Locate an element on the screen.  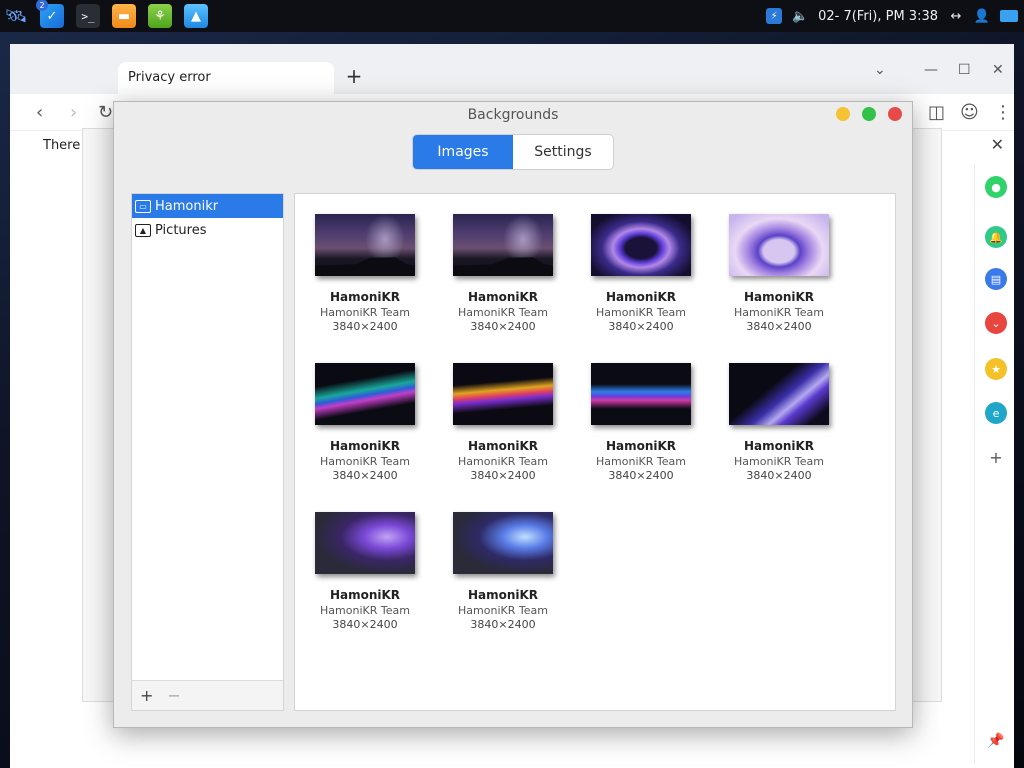
panel-launchers: 🛰 2 ✓ >_ ▬ ⚘ ▲ is located at coordinates (104, 14).